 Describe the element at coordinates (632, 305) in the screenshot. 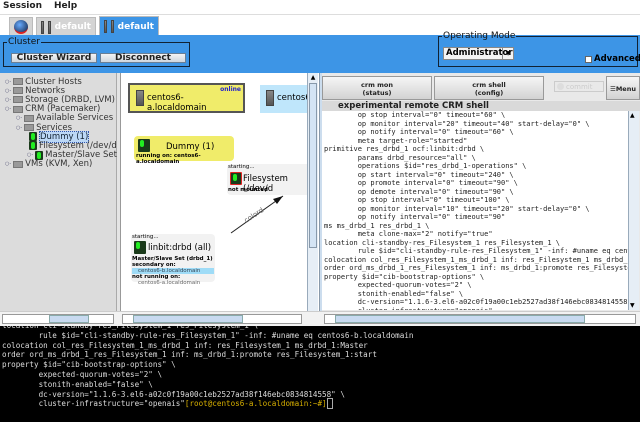

I see `scroll-down-icon: ▼` at that location.